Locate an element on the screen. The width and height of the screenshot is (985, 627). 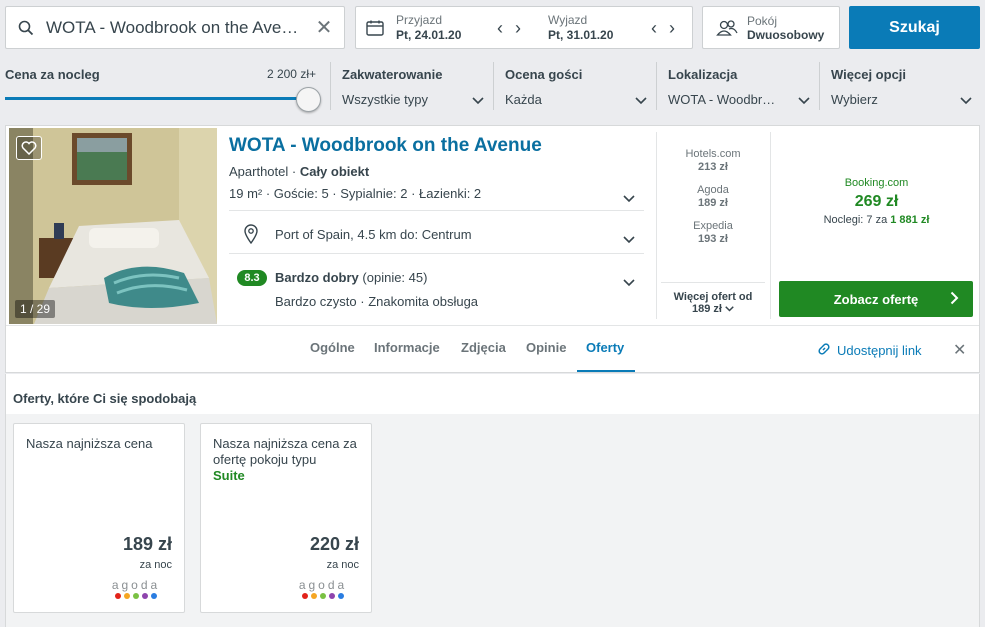
search-button: Szukaj is located at coordinates (914, 27).